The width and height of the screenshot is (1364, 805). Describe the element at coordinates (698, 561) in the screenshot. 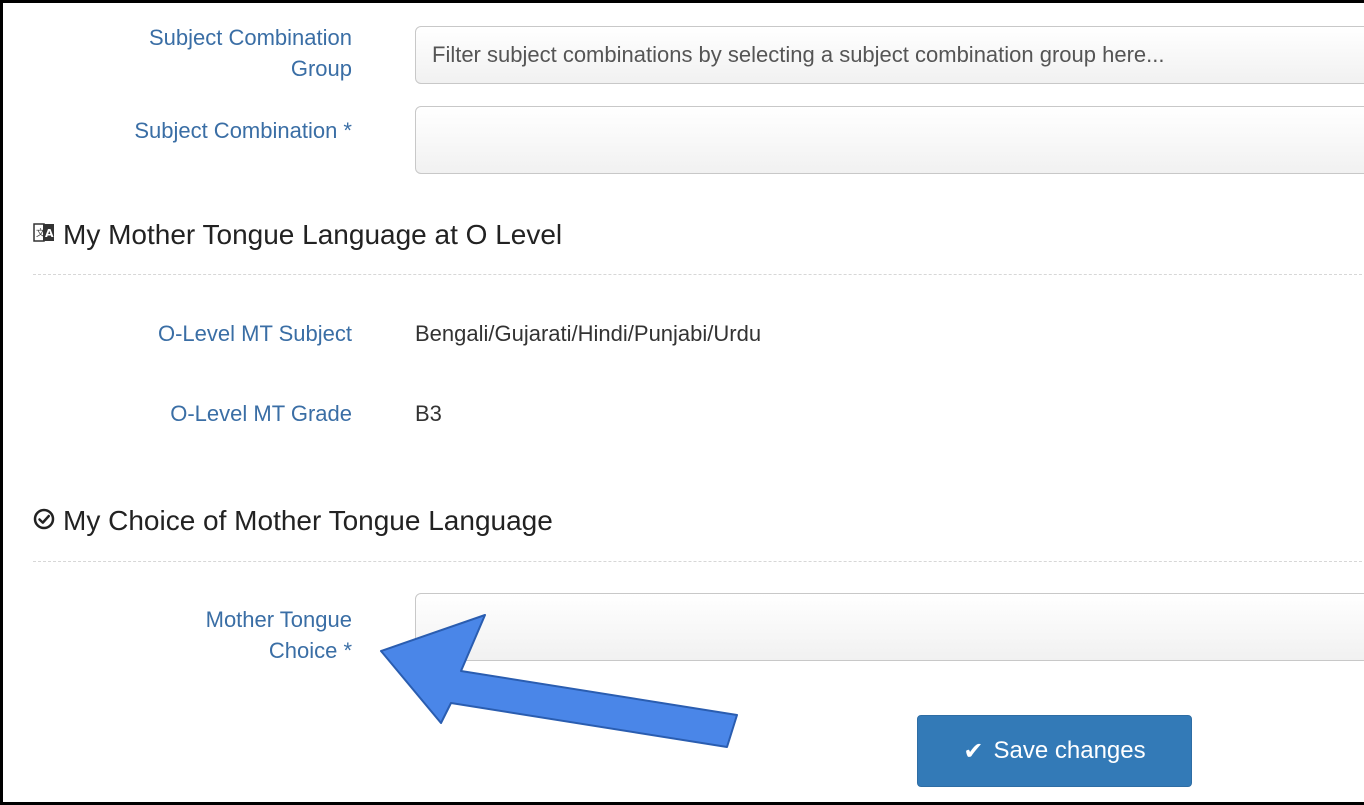

I see `choice-divider` at that location.